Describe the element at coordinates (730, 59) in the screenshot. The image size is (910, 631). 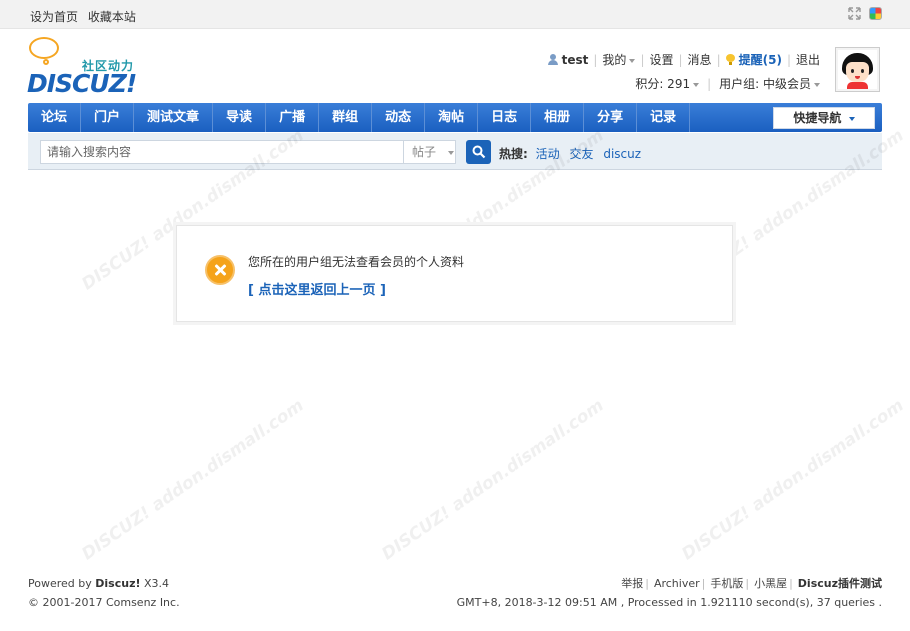
I see `bulb-icon` at that location.